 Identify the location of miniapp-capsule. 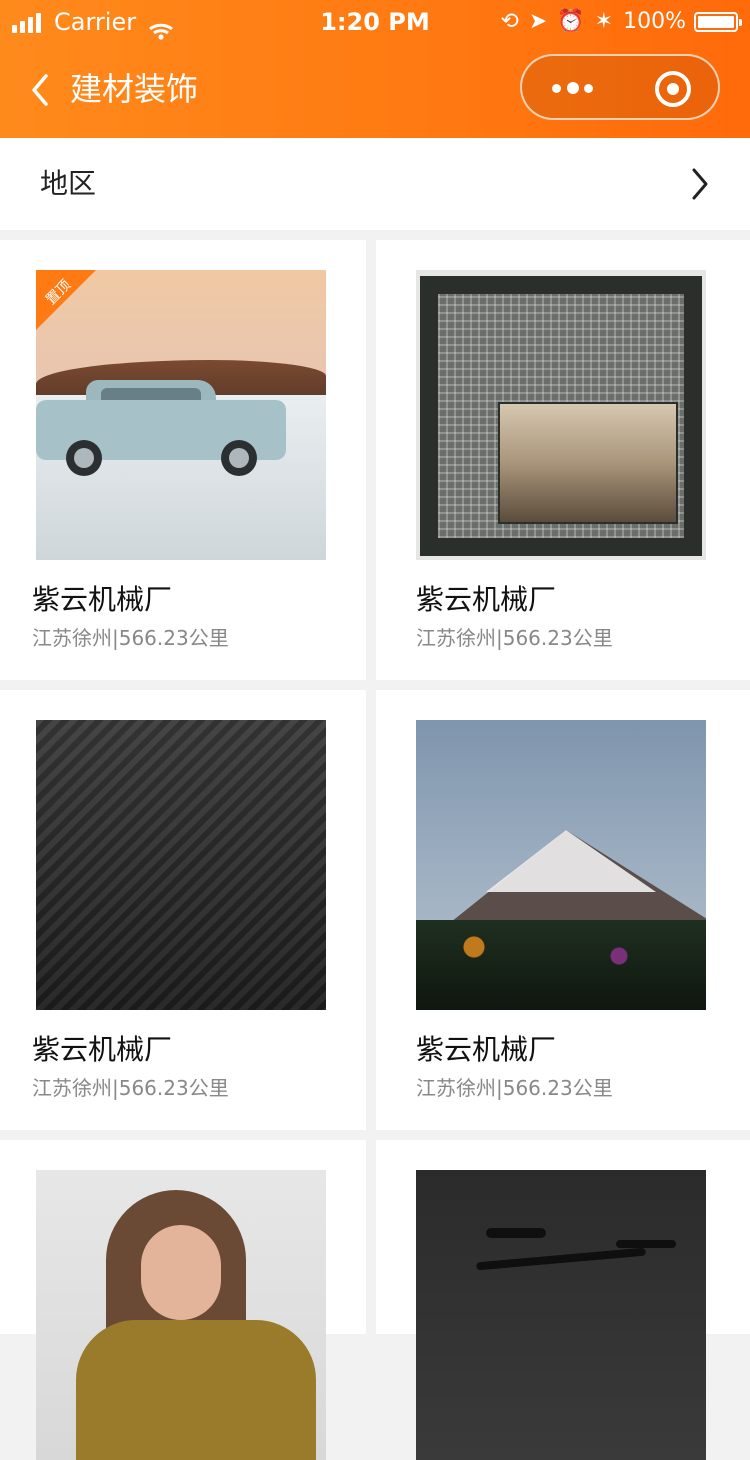
(620, 87).